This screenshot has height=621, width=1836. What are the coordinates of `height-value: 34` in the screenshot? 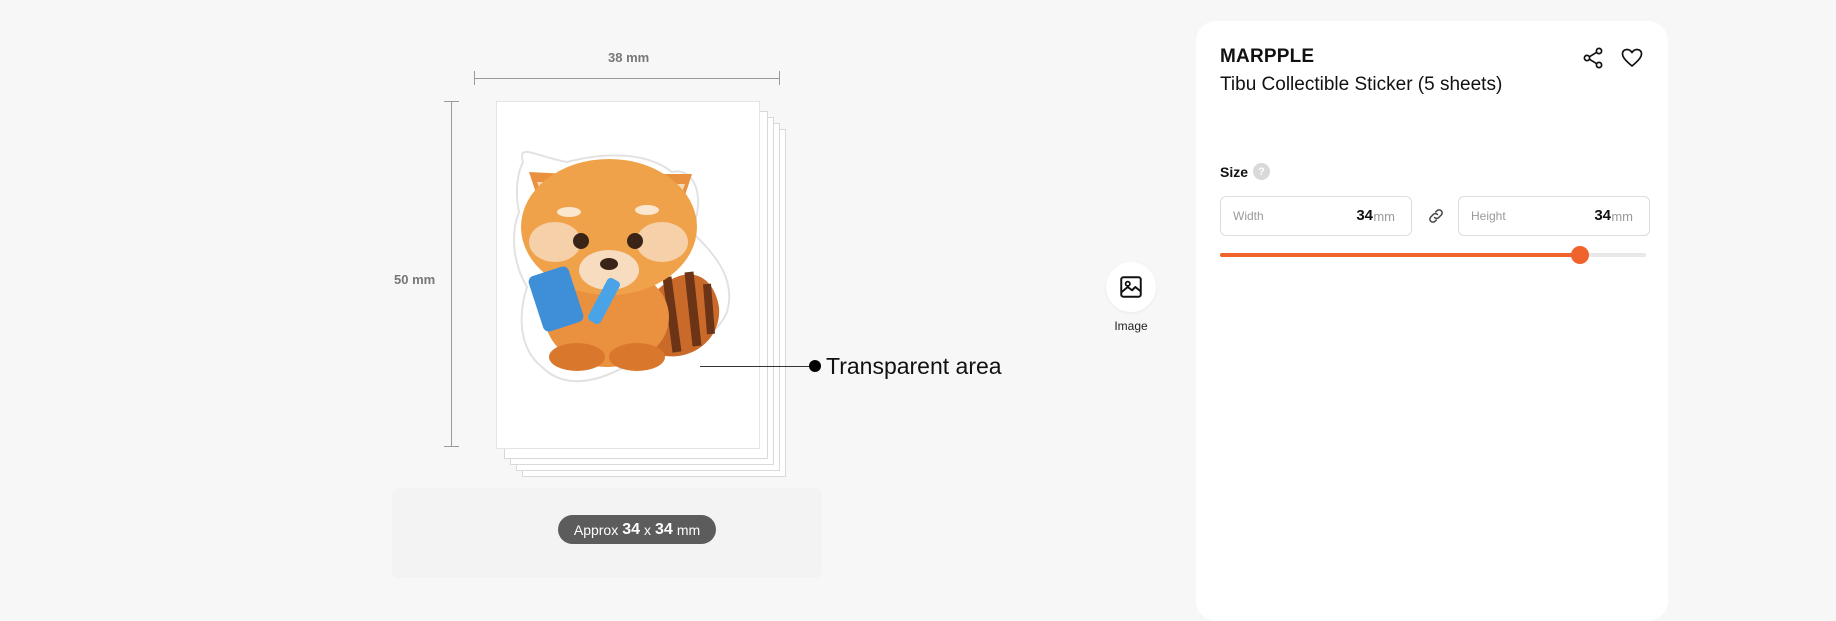 It's located at (1602, 215).